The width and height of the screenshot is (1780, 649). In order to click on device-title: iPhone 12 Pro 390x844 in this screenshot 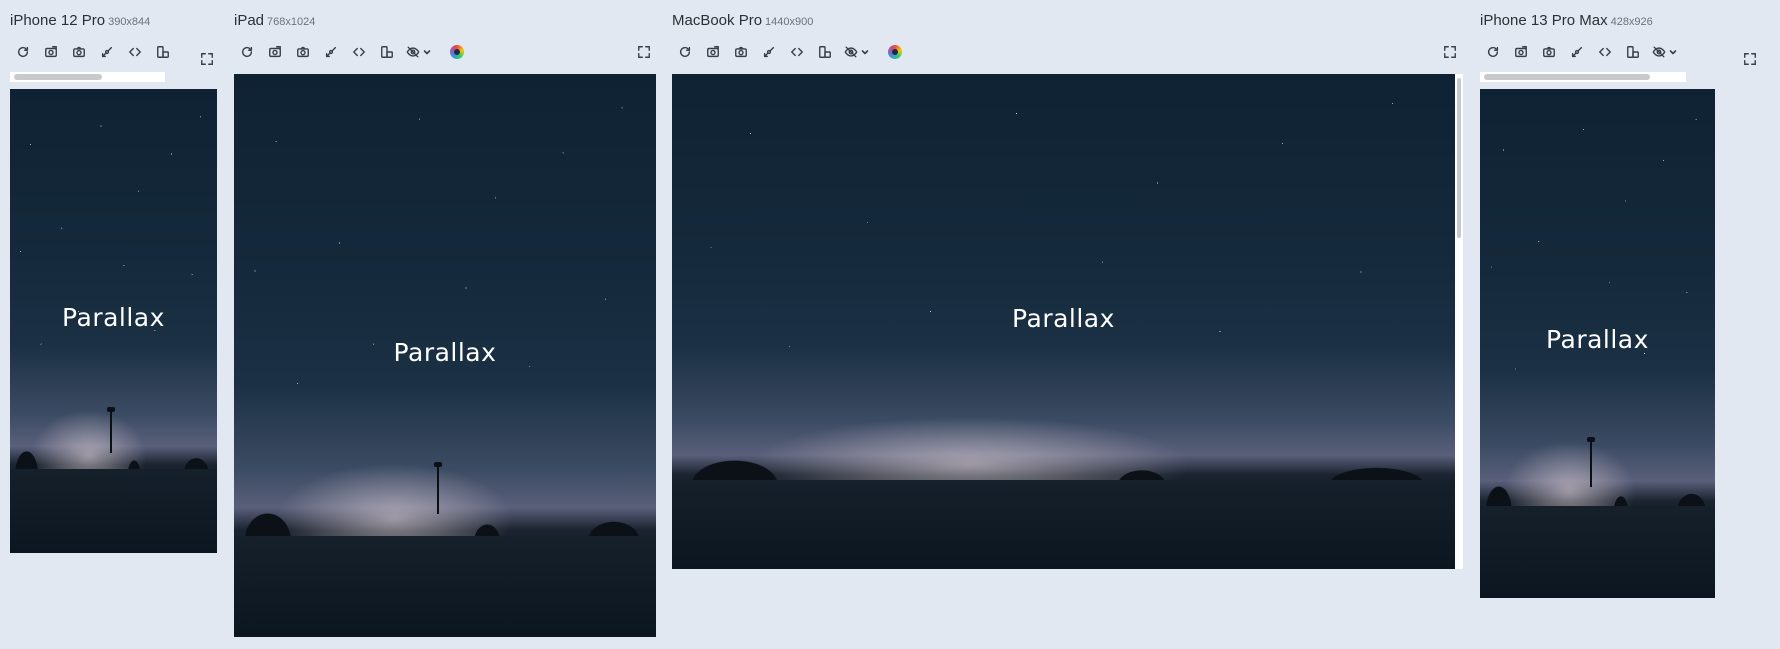, I will do `click(80, 20)`.